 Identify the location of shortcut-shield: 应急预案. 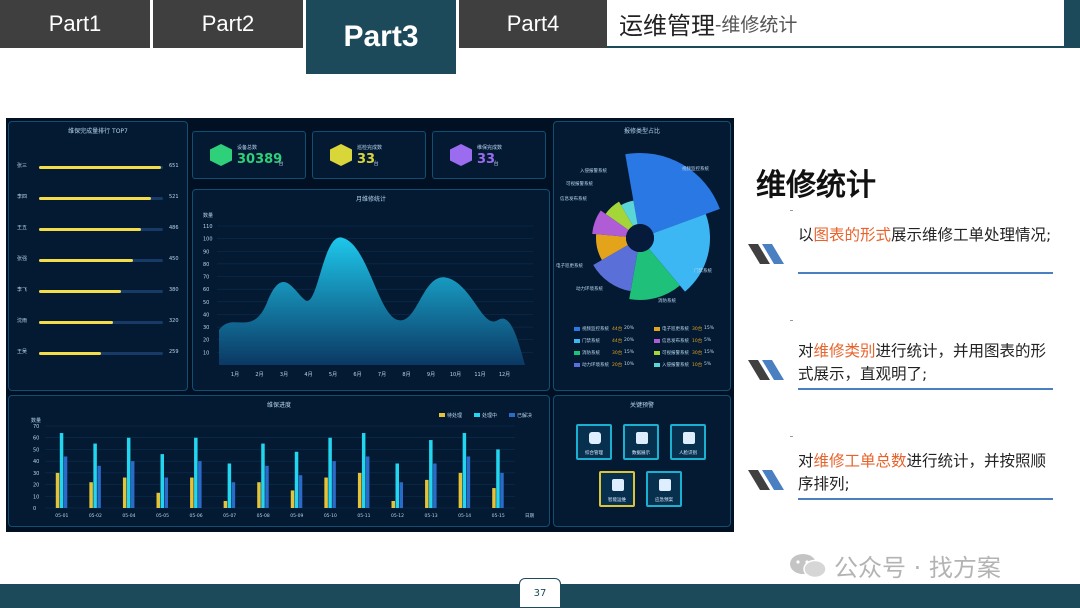
(664, 489).